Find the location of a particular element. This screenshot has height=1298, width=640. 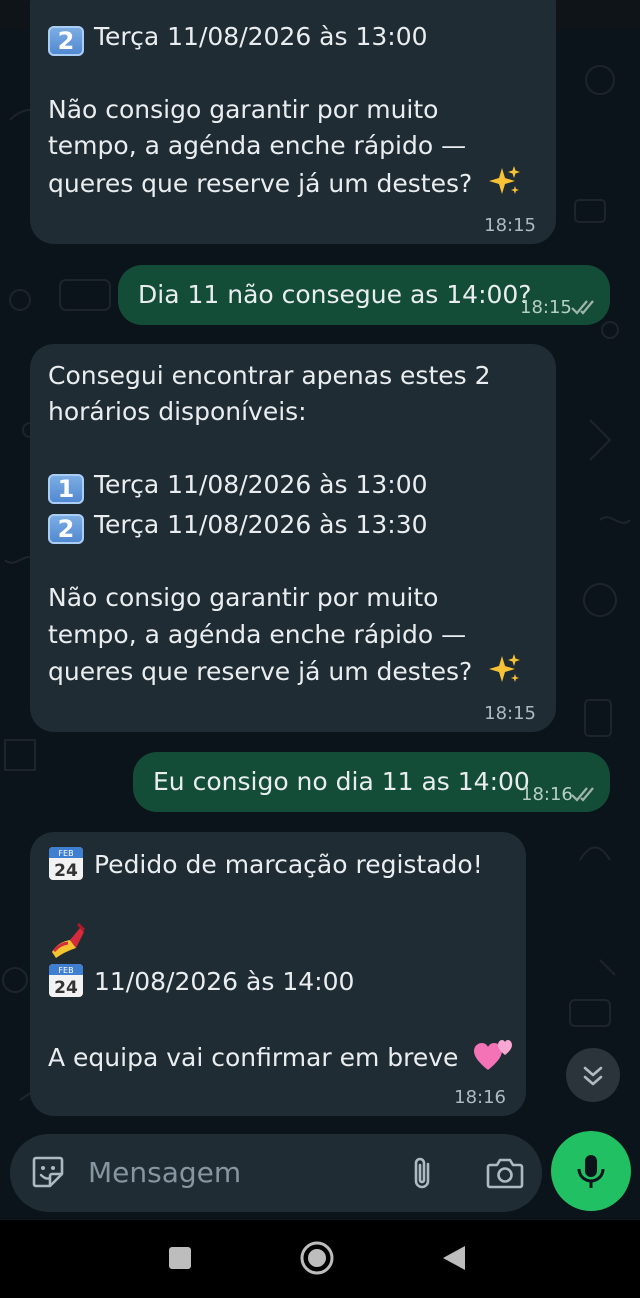

home-circle-icon is located at coordinates (317, 1258).